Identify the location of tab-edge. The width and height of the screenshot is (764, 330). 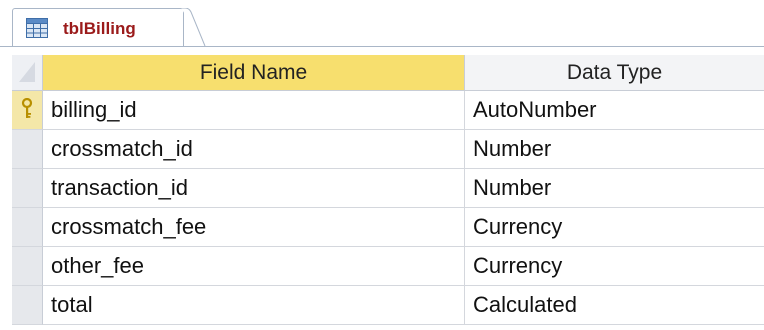
(193, 27).